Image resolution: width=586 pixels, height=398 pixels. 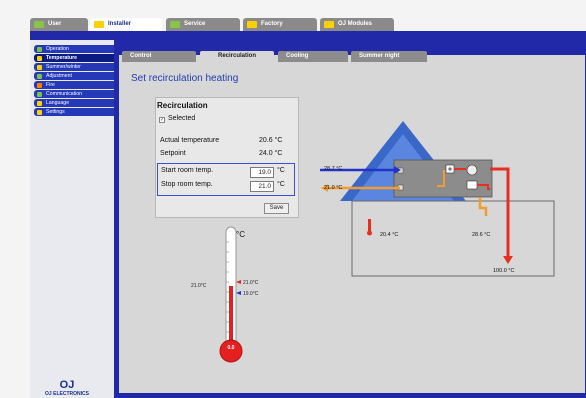 I want to click on selected-checkbox: ✓, so click(x=162, y=120).